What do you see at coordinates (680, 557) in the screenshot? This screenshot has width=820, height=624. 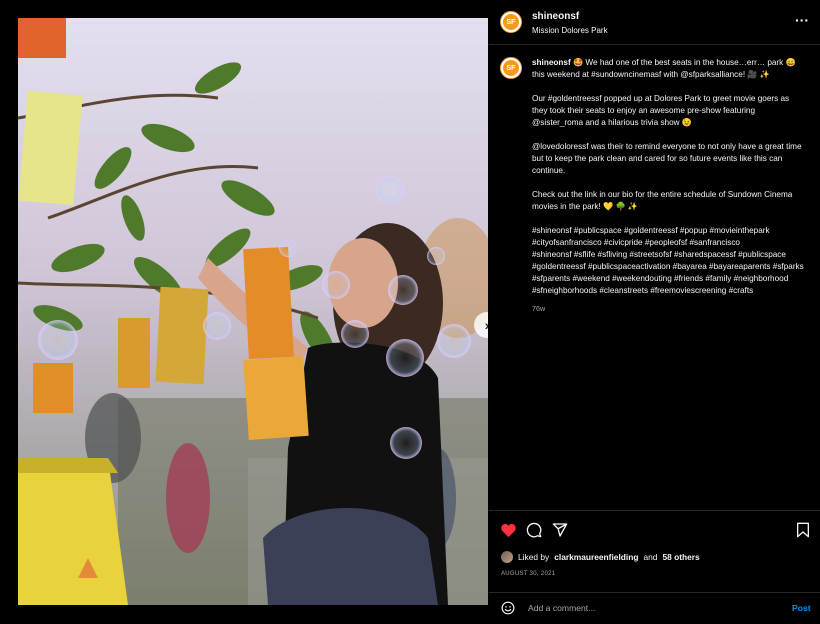 I see `liked-by-others: 58 others` at bounding box center [680, 557].